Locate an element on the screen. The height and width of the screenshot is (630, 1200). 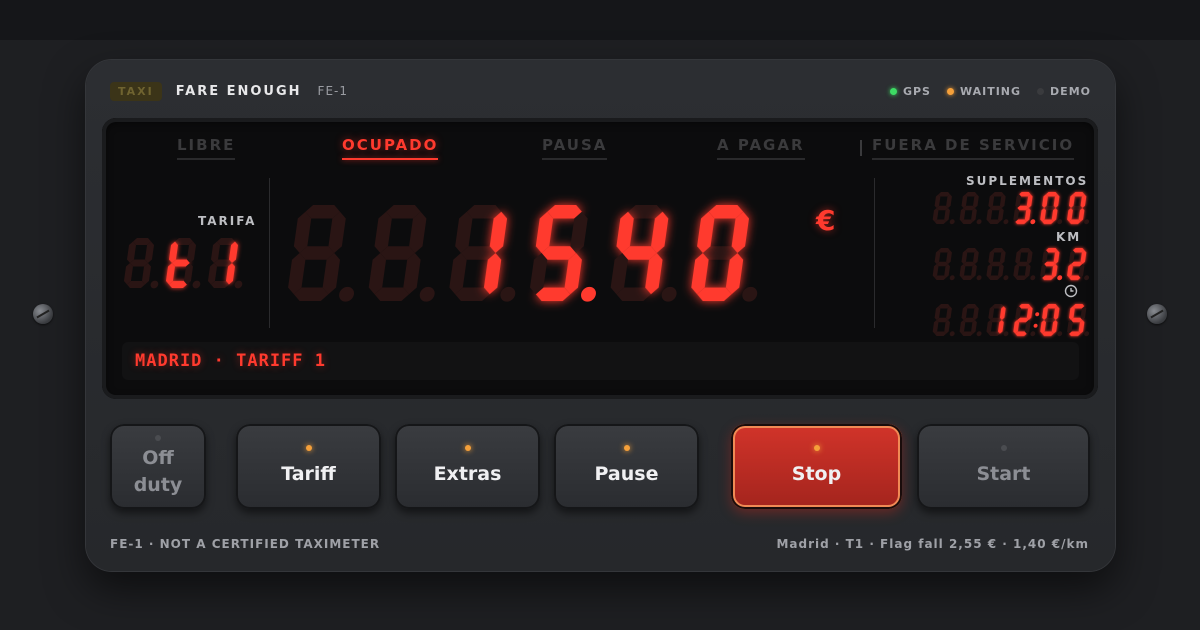
status-demo: DEMO is located at coordinates (1064, 91).